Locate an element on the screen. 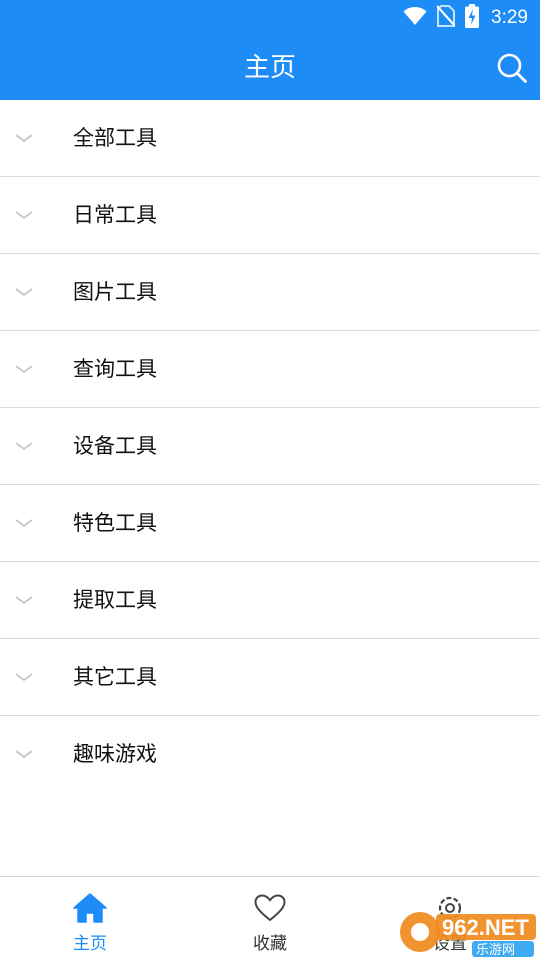  site-watermark: 962.NET 乐游网 is located at coordinates (467, 932).